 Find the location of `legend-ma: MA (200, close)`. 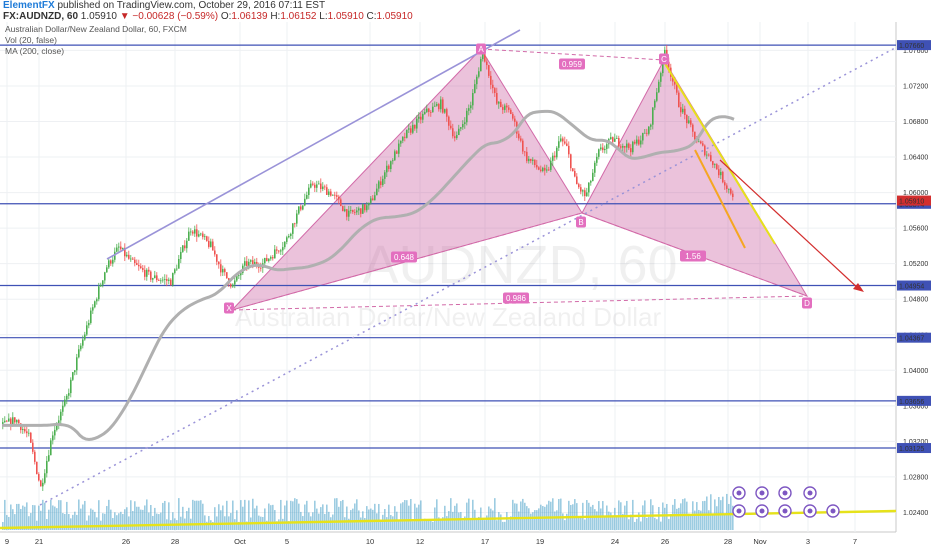

legend-ma: MA (200, close) is located at coordinates (34, 51).